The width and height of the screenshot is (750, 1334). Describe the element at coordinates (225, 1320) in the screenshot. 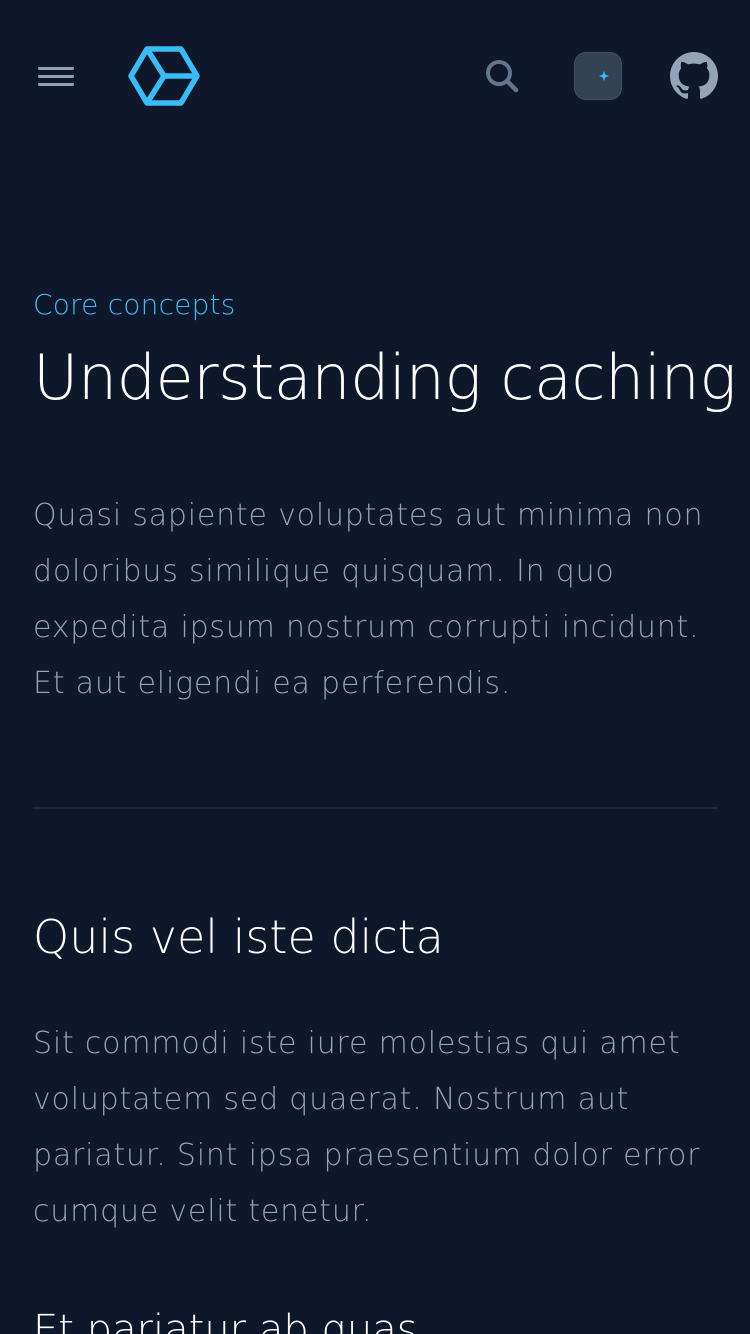

I see `section-heading-2: Et pariatur ab quas` at that location.